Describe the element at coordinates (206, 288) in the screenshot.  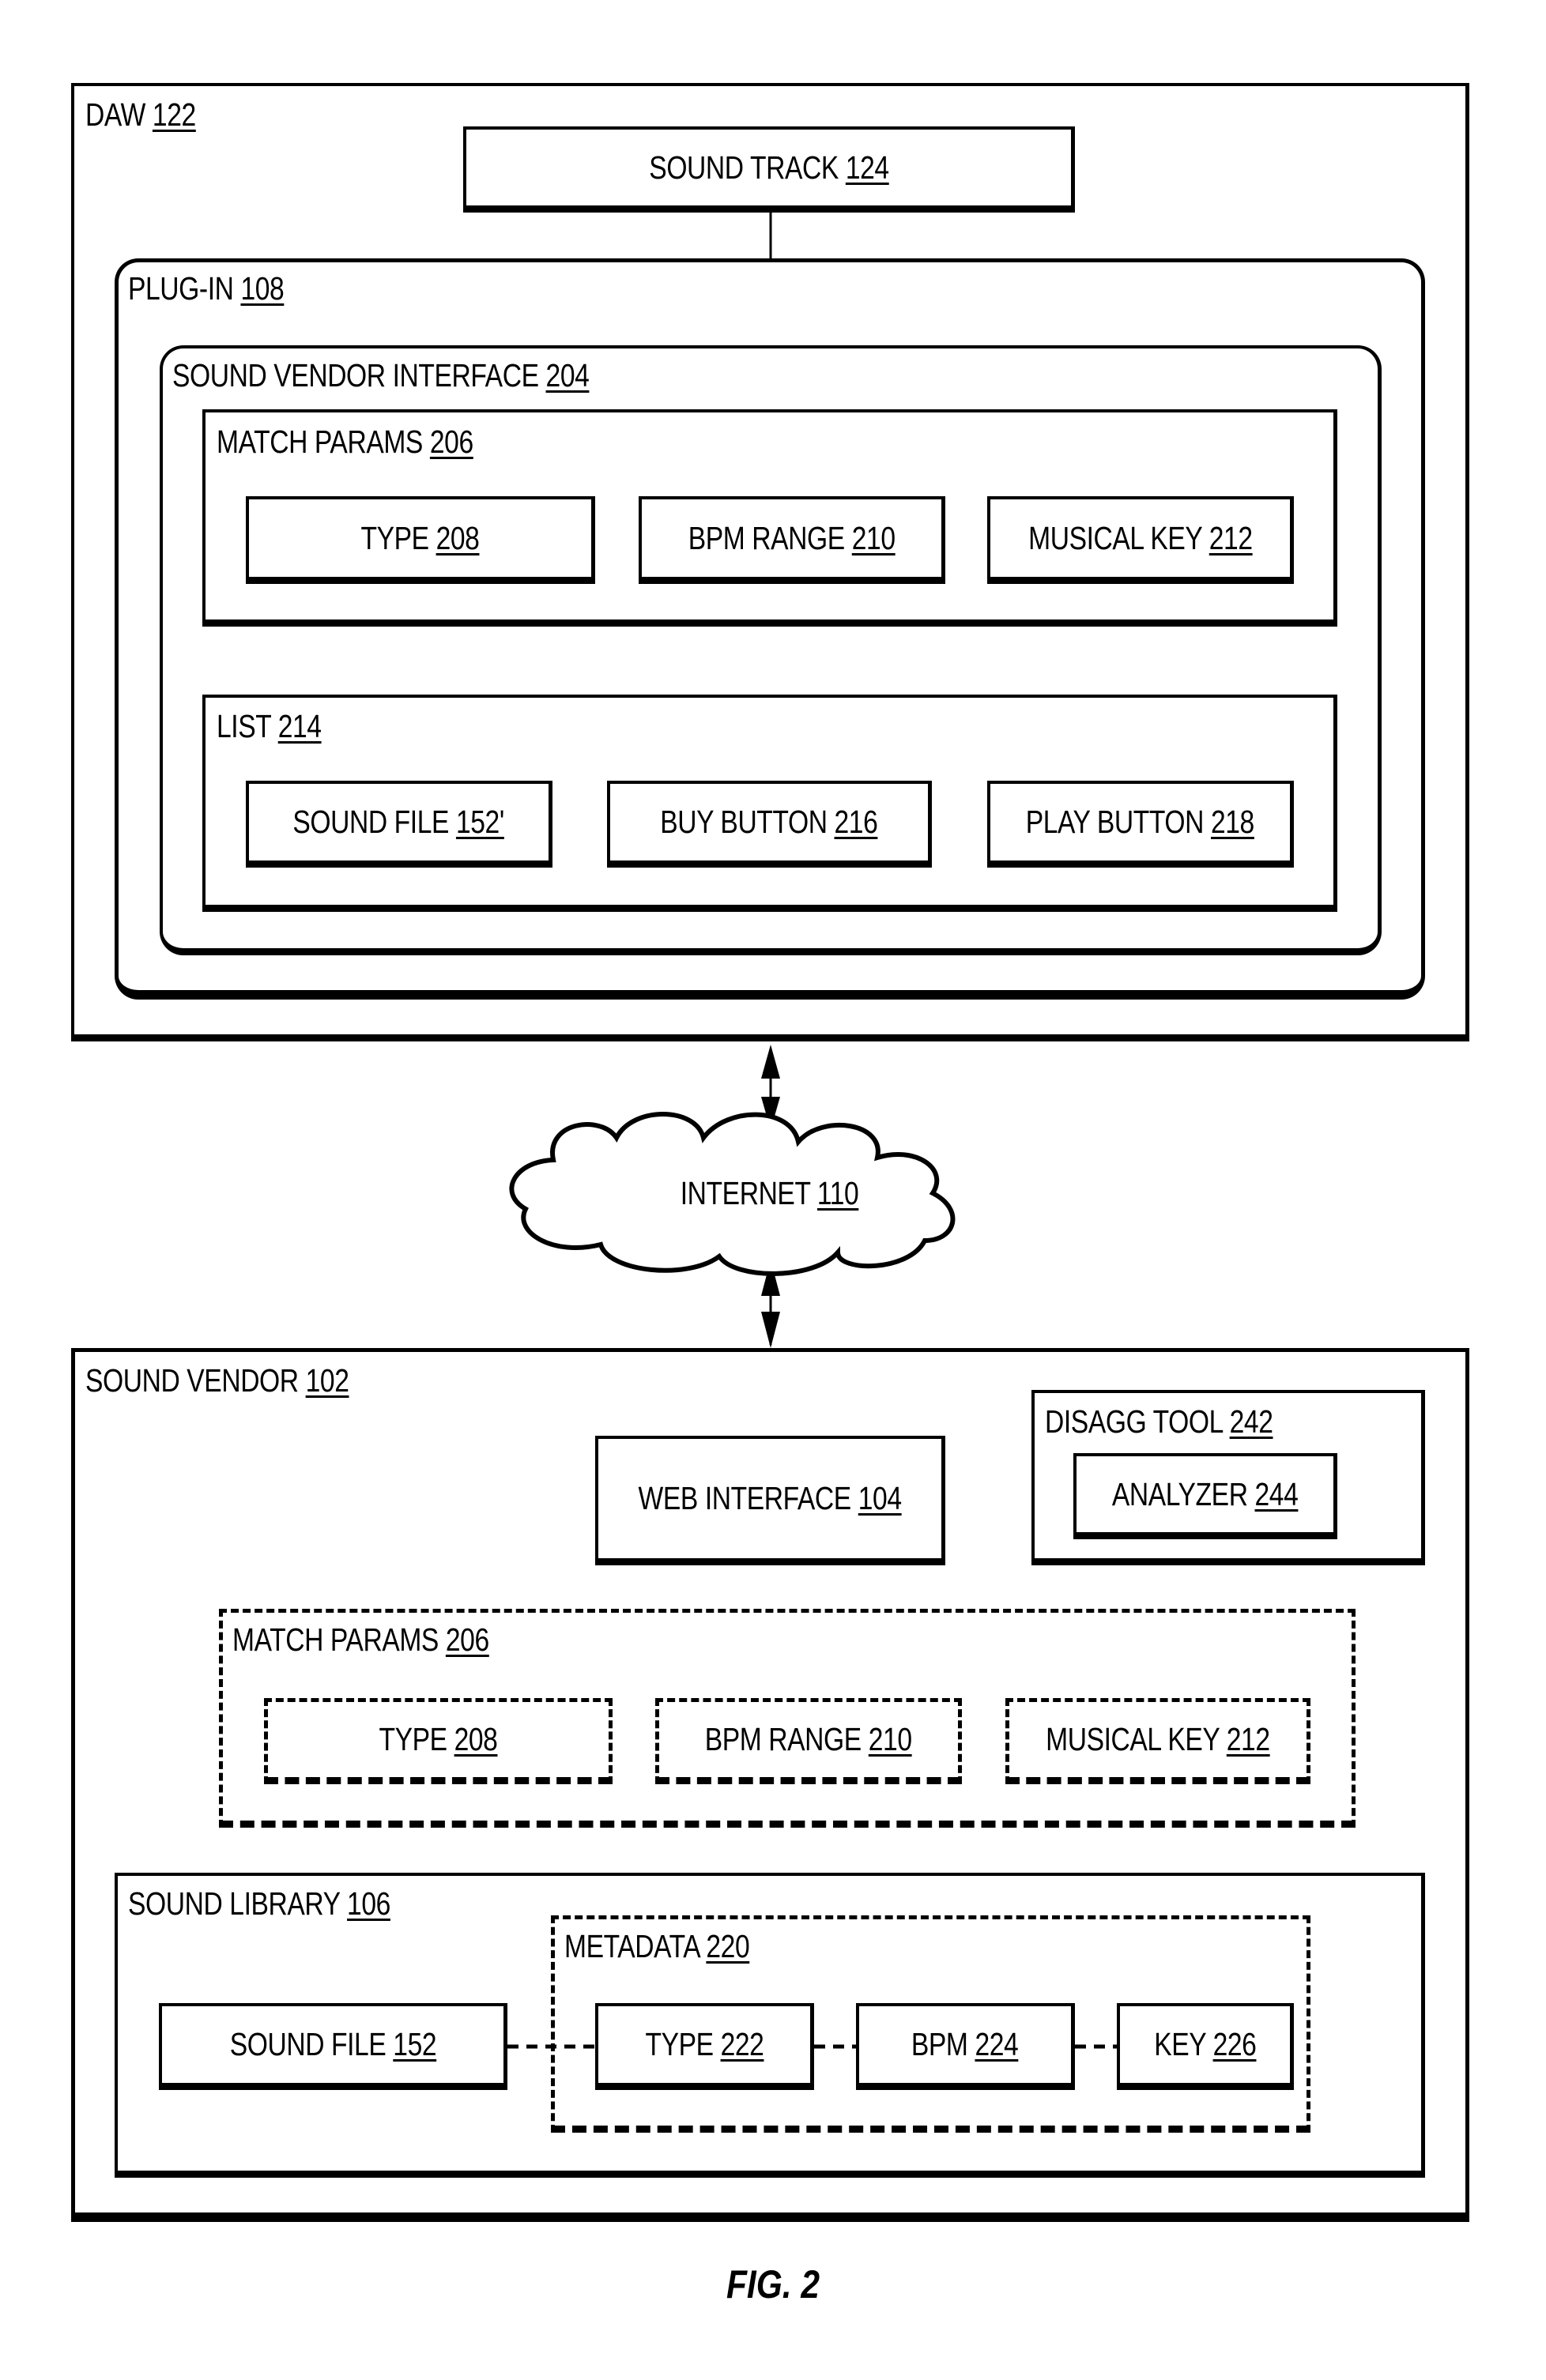
I see `plugin-label: PLUG-IN 108` at that location.